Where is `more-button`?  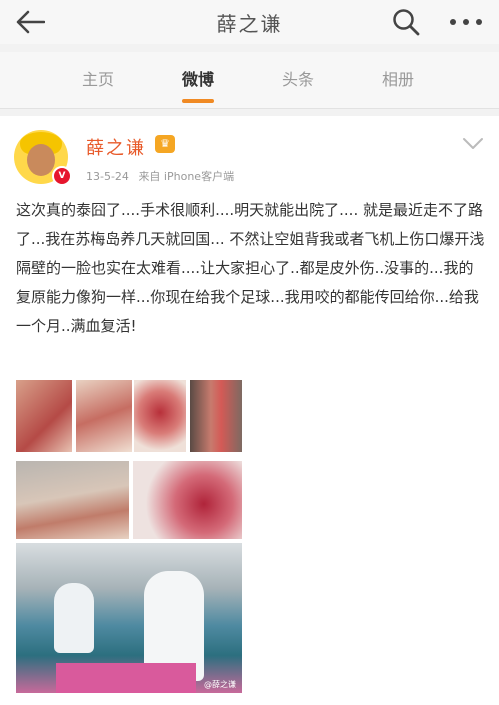
more-button is located at coordinates (466, 22).